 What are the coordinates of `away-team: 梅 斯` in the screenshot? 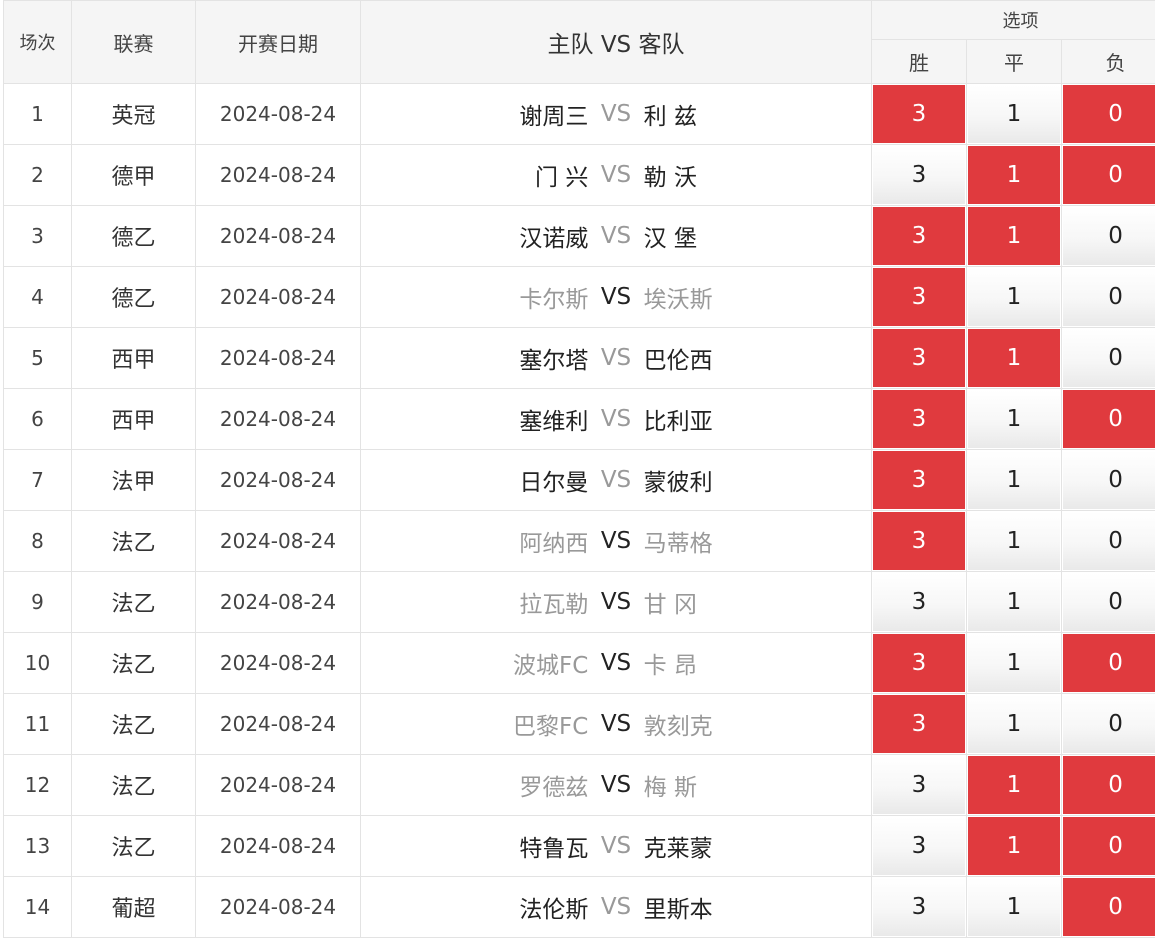 It's located at (670, 788).